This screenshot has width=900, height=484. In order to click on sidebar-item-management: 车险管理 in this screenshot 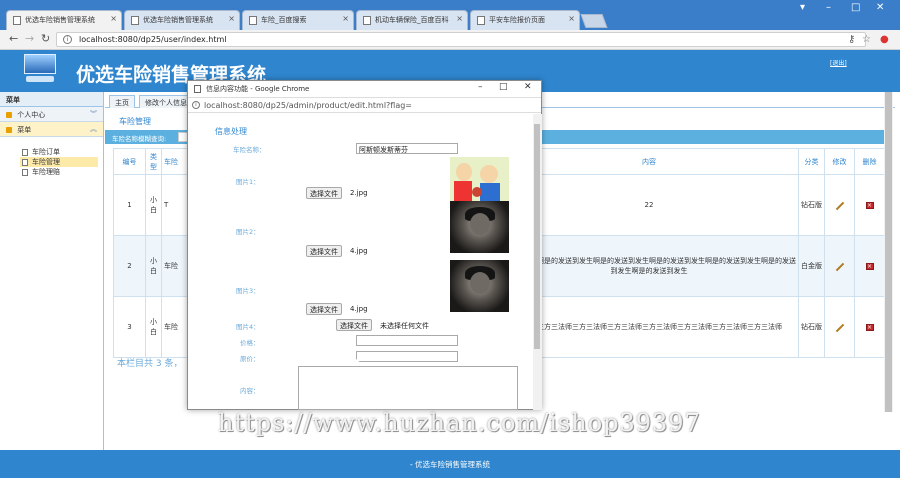, I will do `click(59, 162)`.